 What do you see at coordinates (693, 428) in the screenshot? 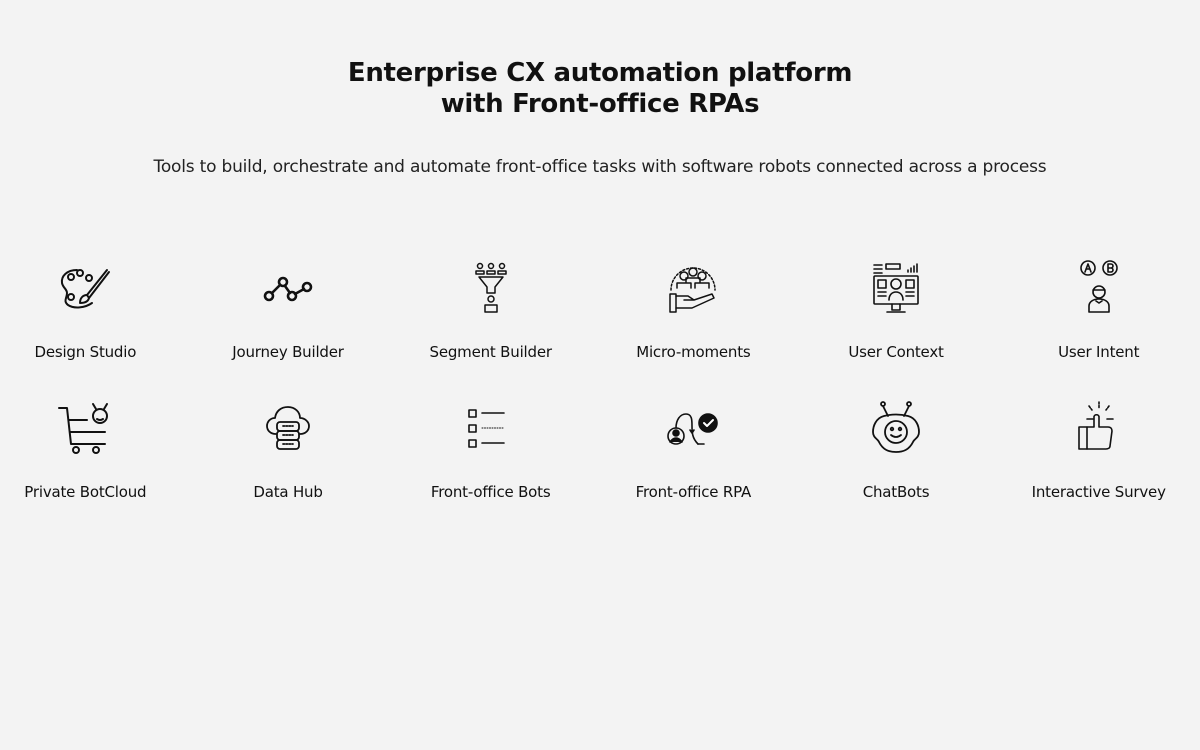
I see `workflow-check-icon` at bounding box center [693, 428].